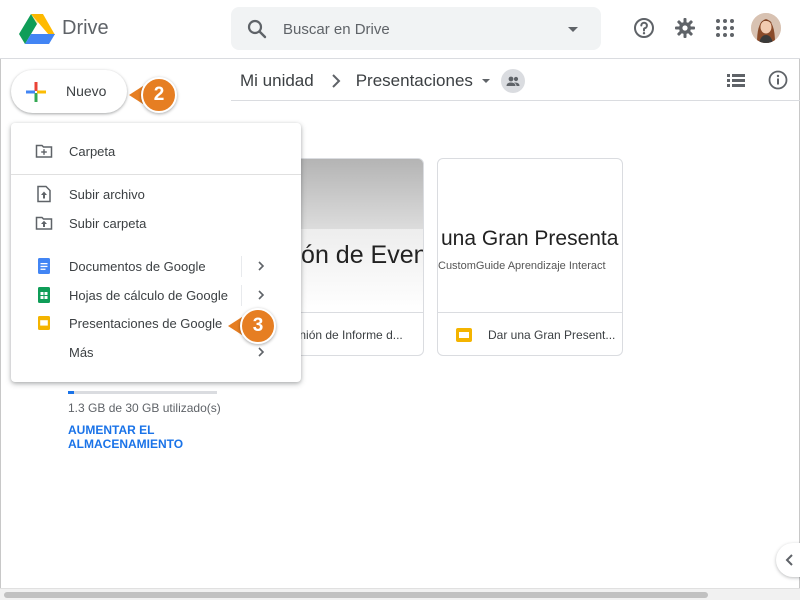 The image size is (800, 600). I want to click on drive-logo-icon, so click(37, 29).